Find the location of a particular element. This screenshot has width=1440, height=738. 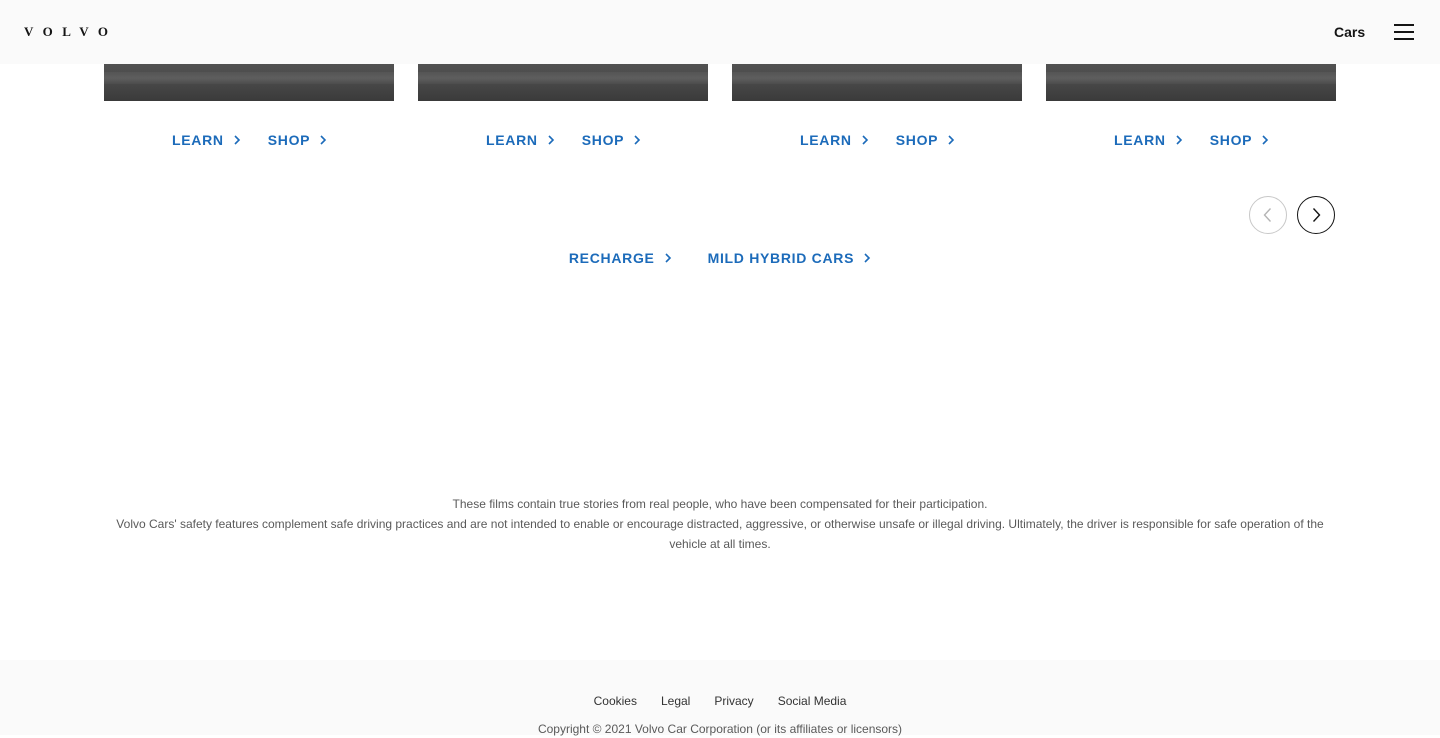

mild-hybrid-cars-link: MILD HYBRID CARS is located at coordinates (790, 258).